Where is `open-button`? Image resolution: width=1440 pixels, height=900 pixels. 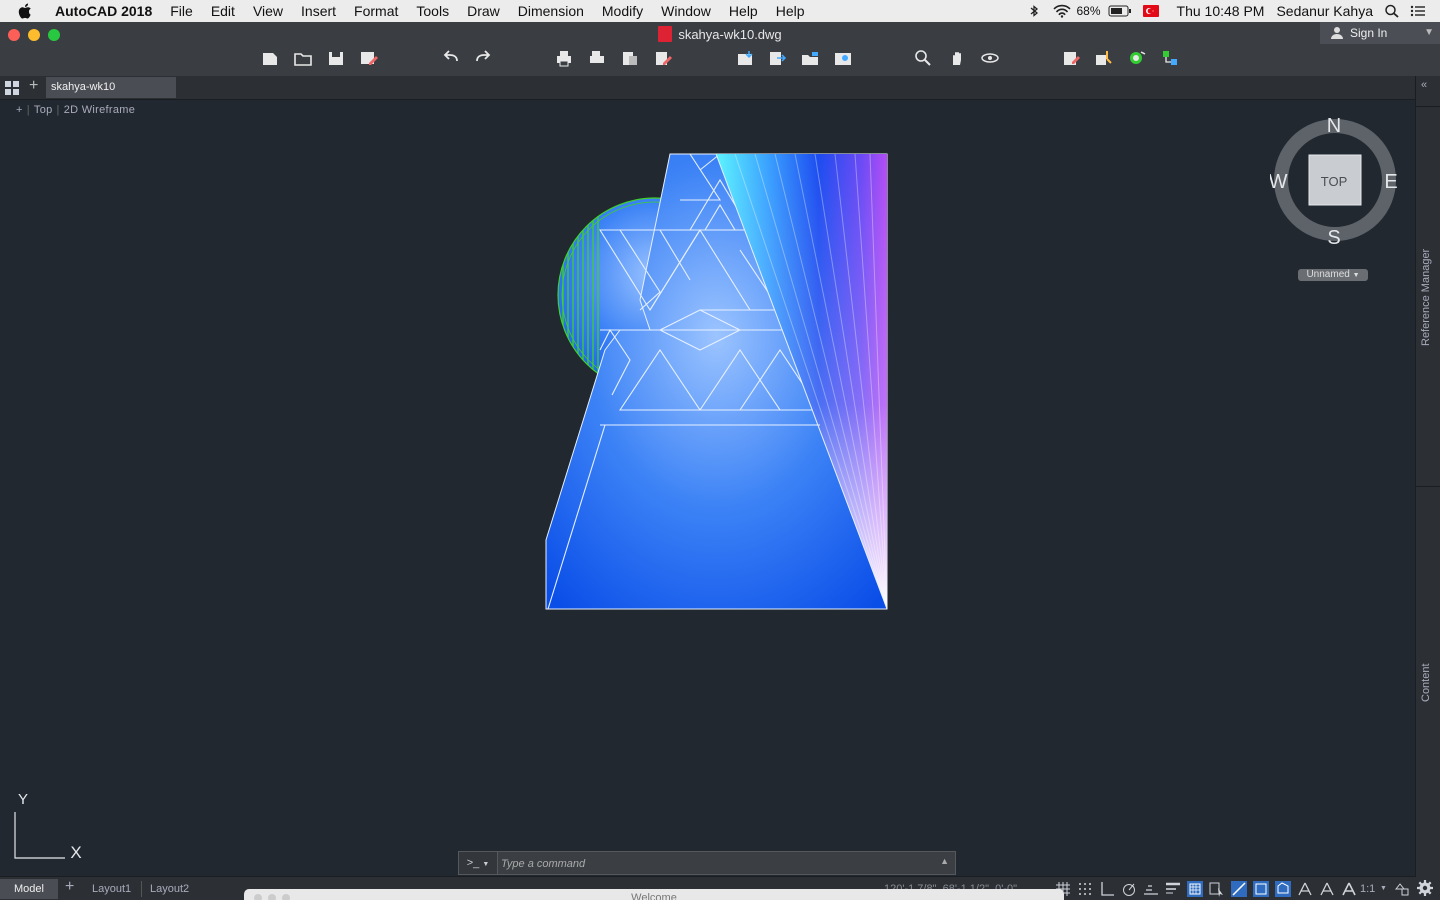
open-button is located at coordinates (303, 58).